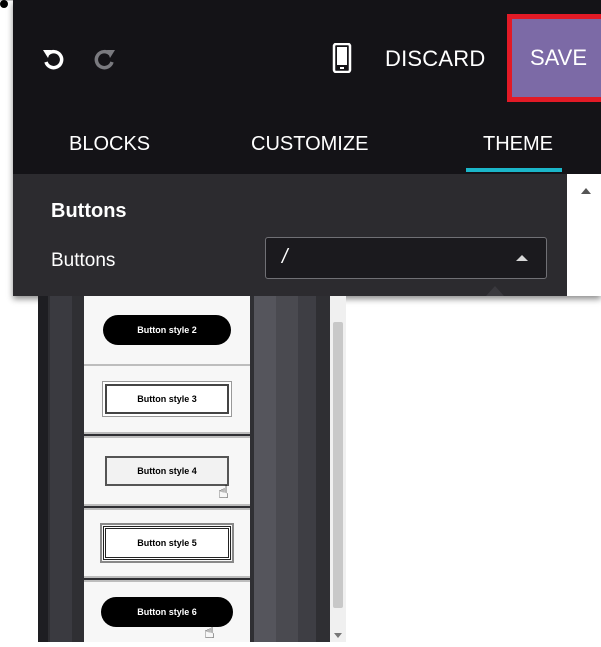 Image resolution: width=601 pixels, height=647 pixels. I want to click on dropdown-pointer, so click(495, 291).